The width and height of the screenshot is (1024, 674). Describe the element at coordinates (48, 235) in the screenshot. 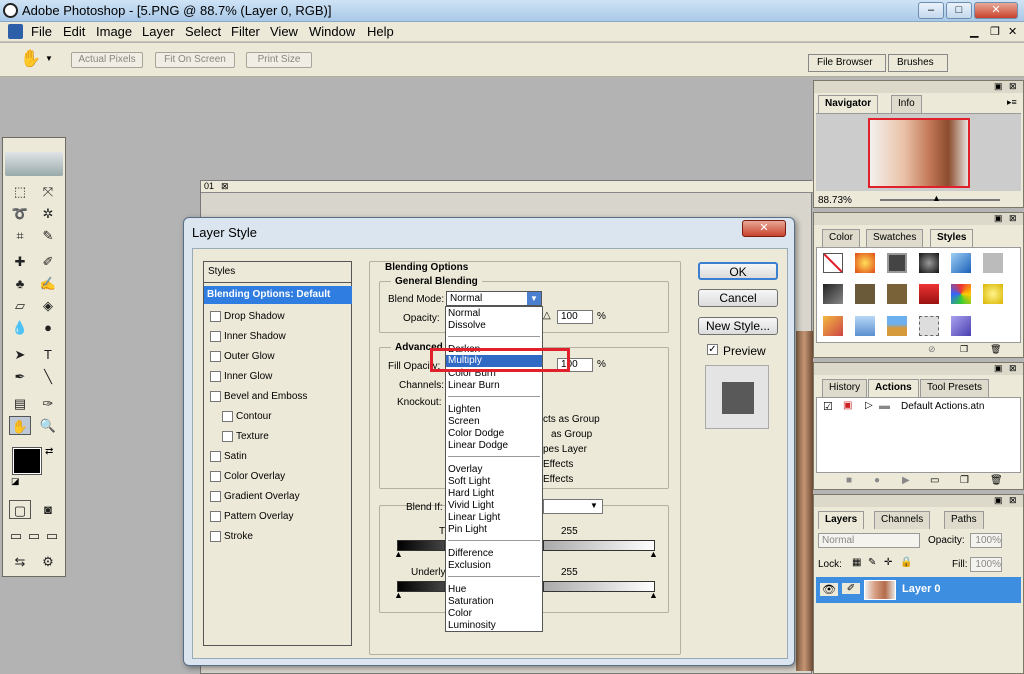

I see `slice-tool-icon: ✎` at that location.